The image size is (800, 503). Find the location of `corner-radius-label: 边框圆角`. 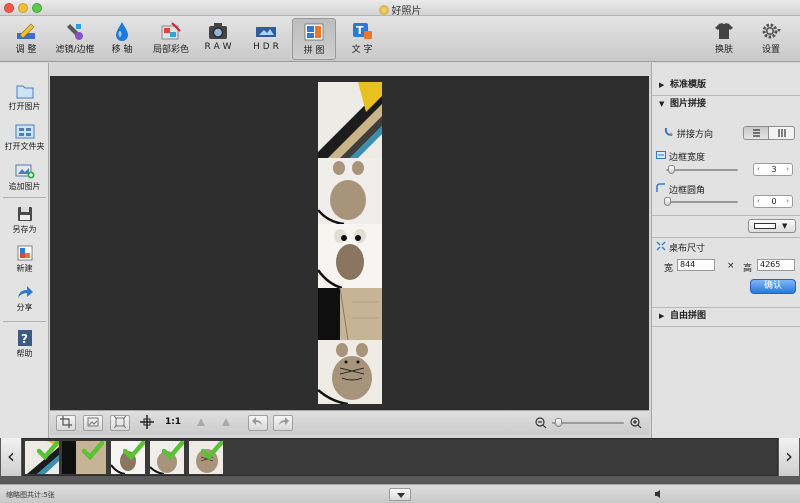

corner-radius-label: 边框圆角 is located at coordinates (687, 191).